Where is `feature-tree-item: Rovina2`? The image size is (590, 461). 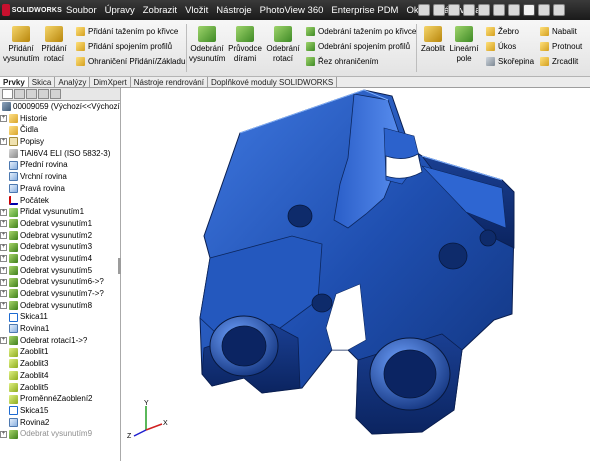 feature-tree-item: Rovina2 is located at coordinates (60, 423).